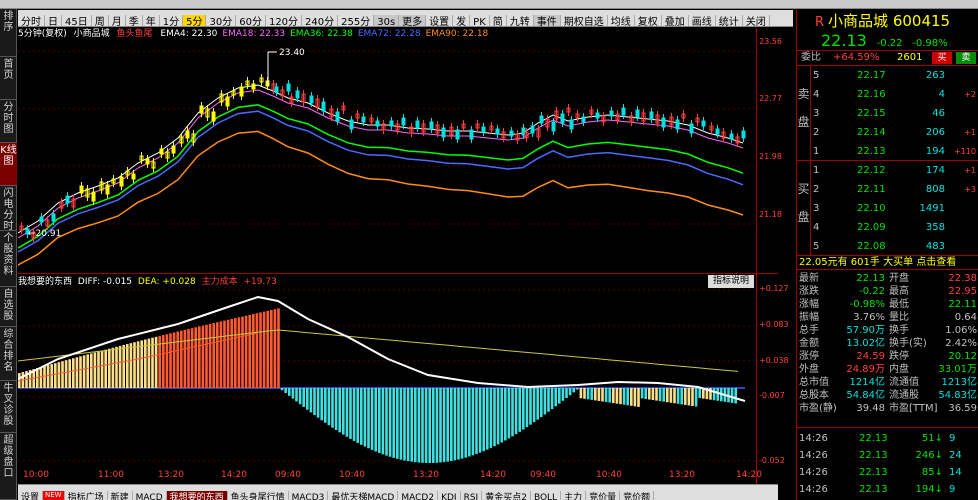  Describe the element at coordinates (284, 20) in the screenshot. I see `toolbar-button: 120分` at that location.